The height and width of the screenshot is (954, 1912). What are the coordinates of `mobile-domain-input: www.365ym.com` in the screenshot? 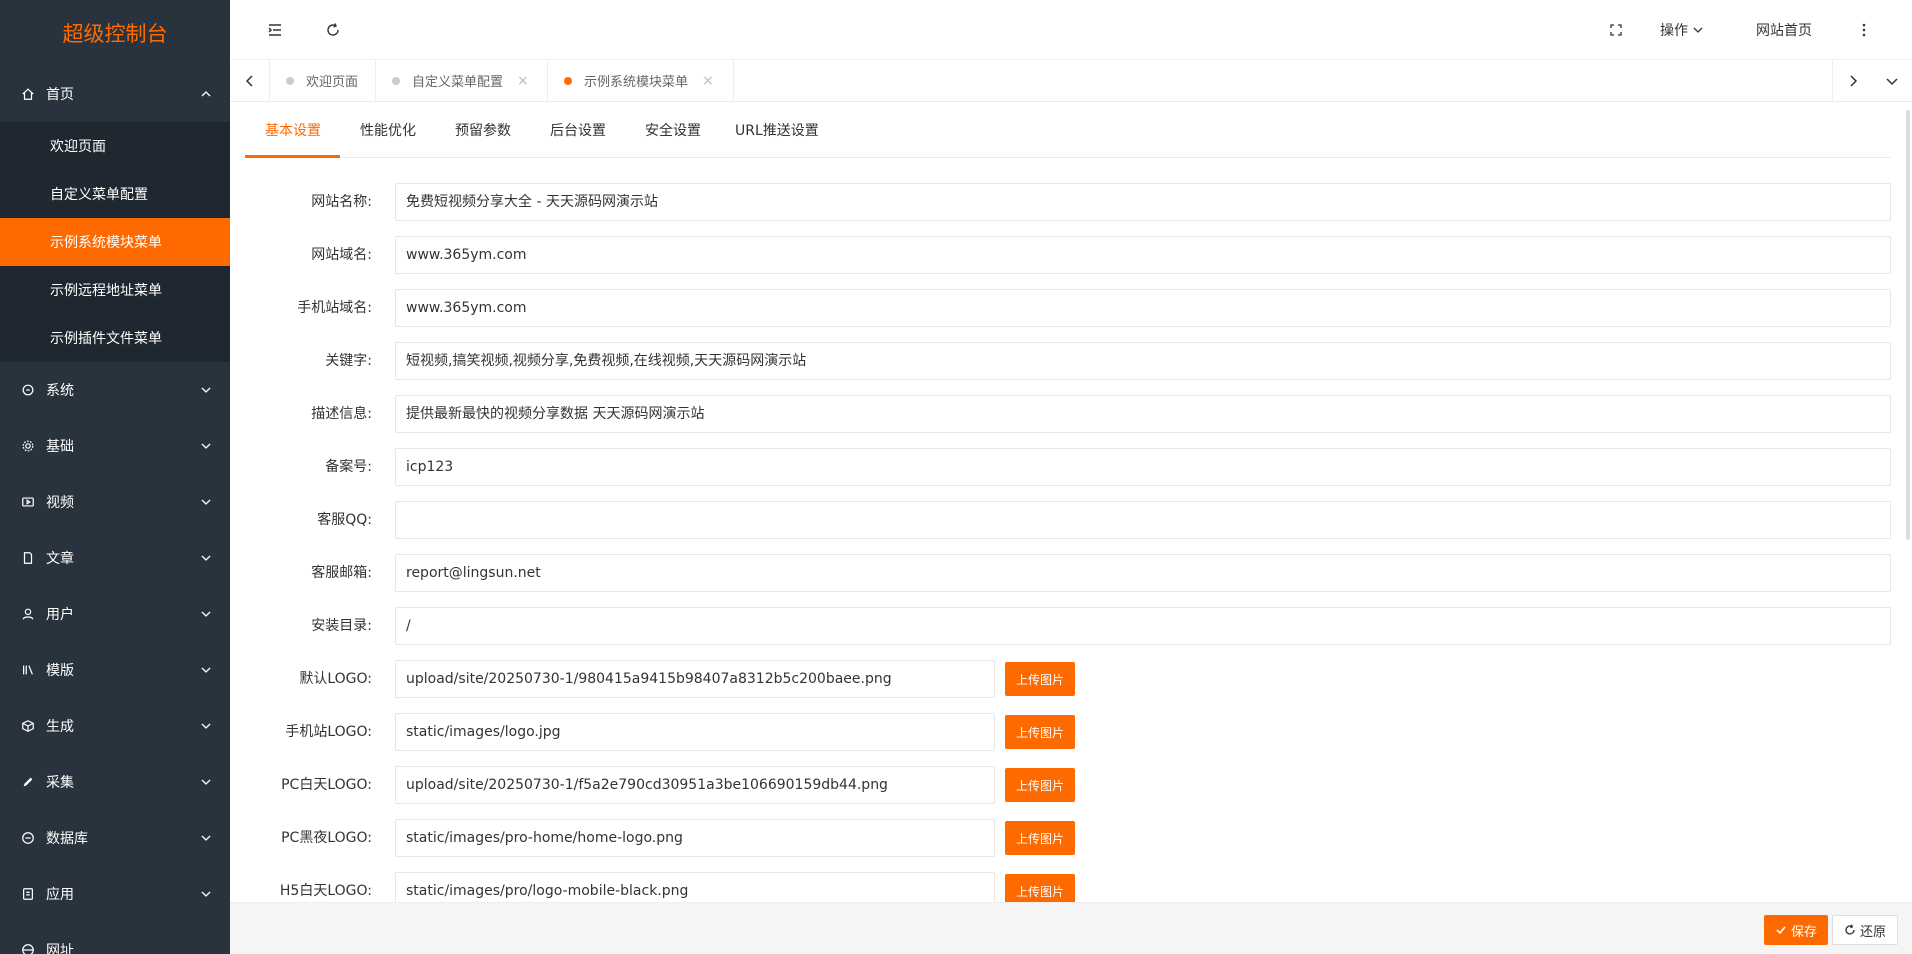 It's located at (1143, 308).